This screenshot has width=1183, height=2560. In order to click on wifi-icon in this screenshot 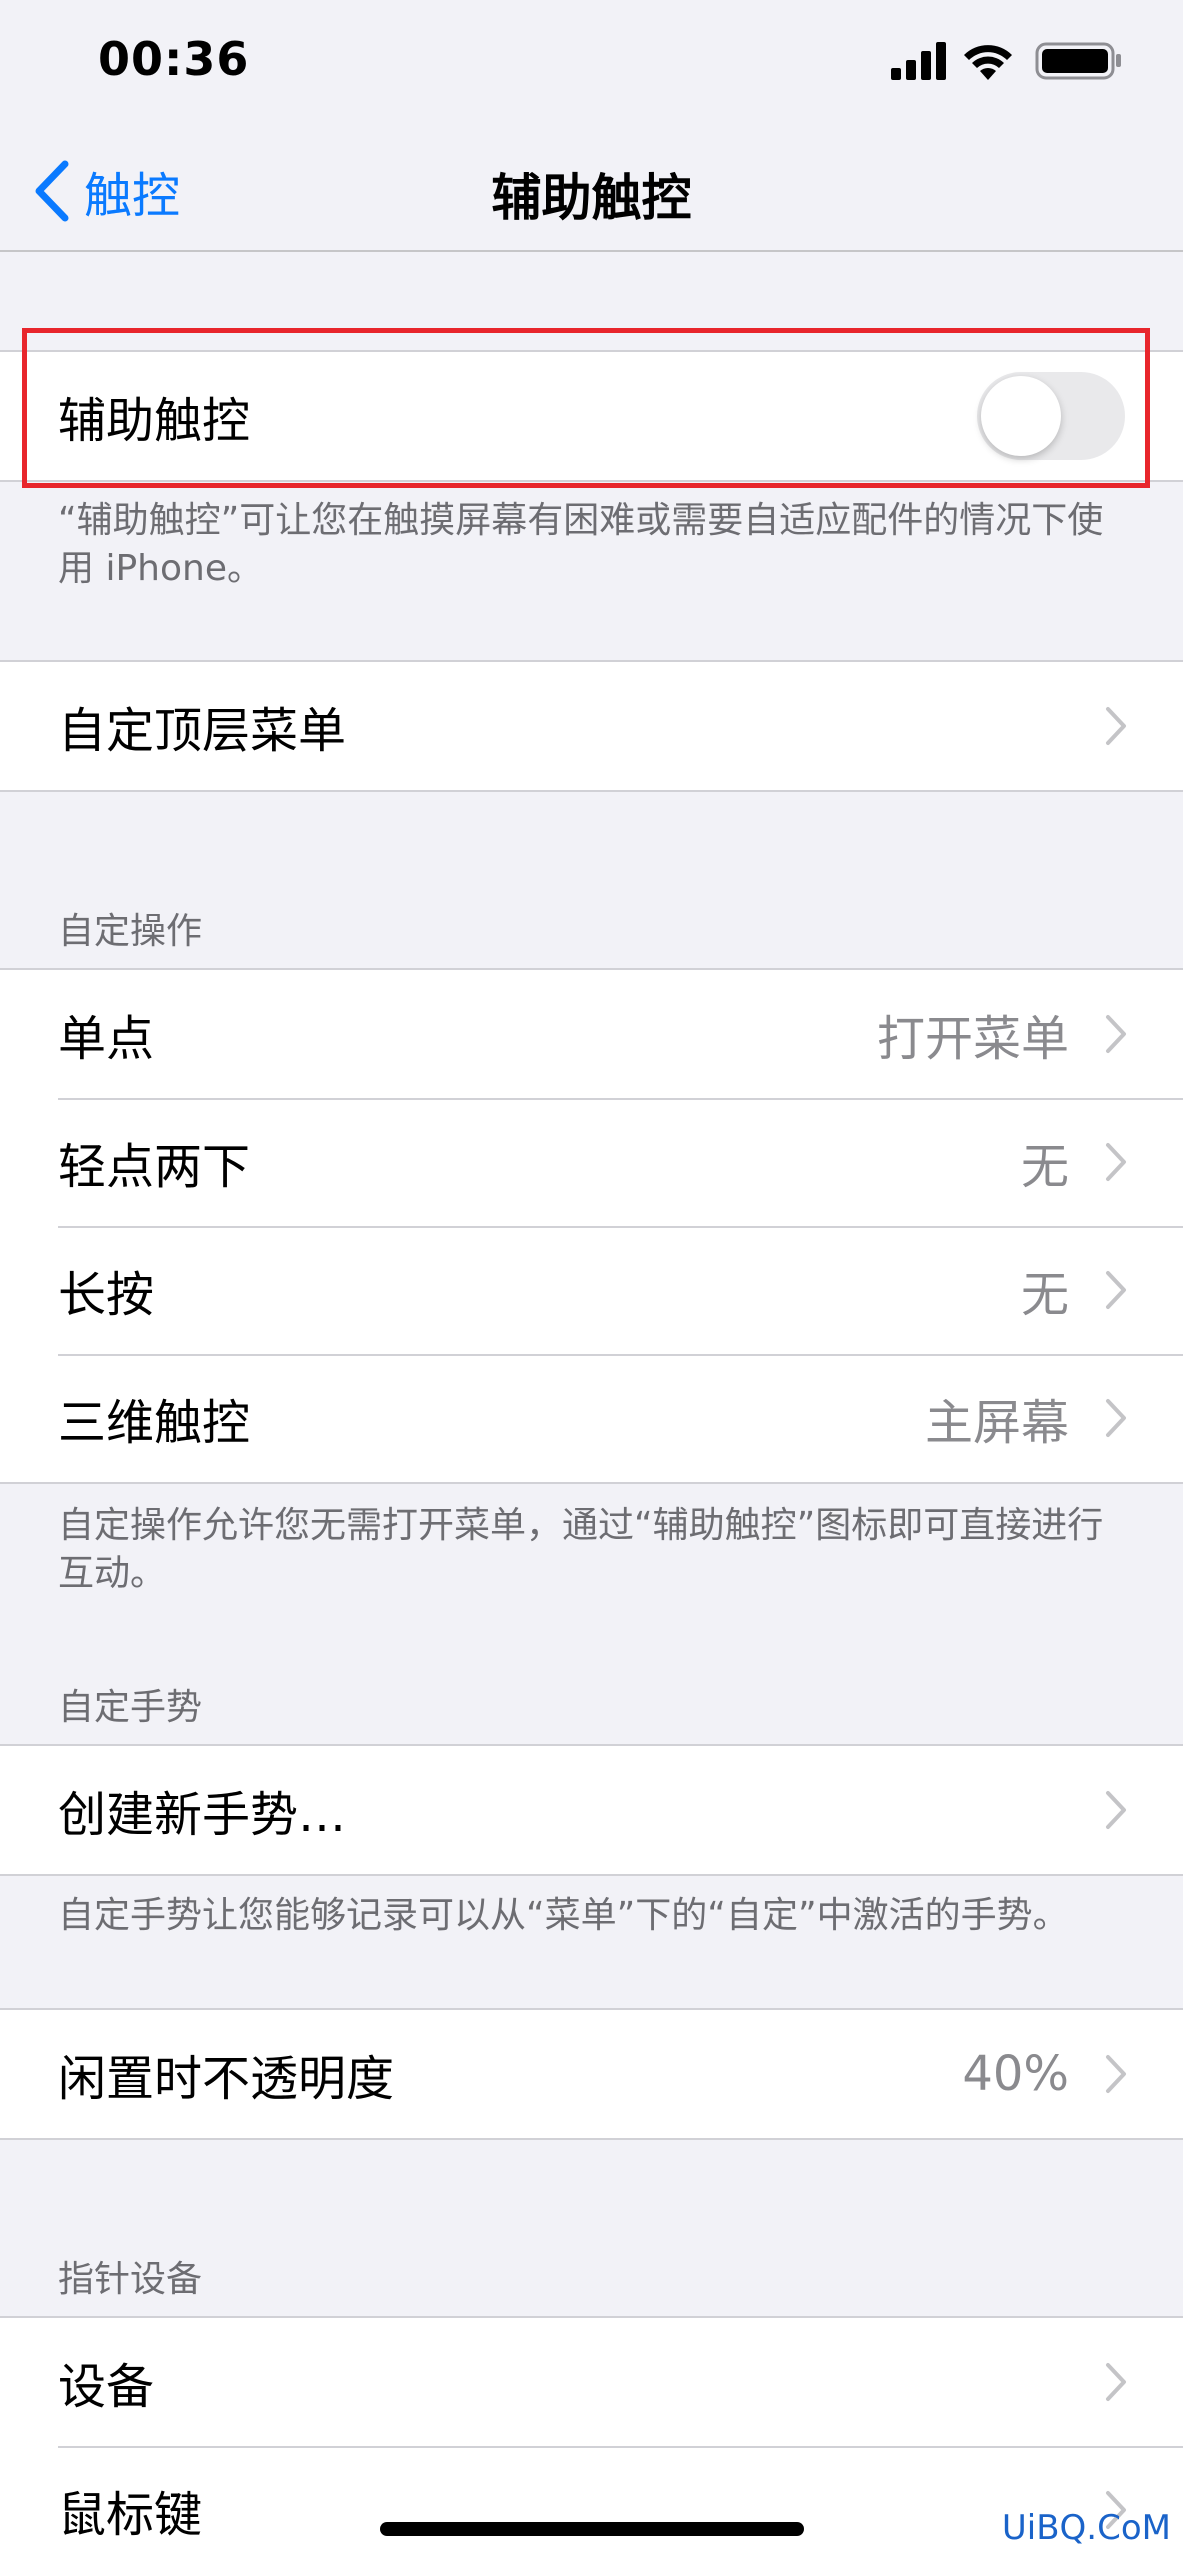, I will do `click(988, 62)`.